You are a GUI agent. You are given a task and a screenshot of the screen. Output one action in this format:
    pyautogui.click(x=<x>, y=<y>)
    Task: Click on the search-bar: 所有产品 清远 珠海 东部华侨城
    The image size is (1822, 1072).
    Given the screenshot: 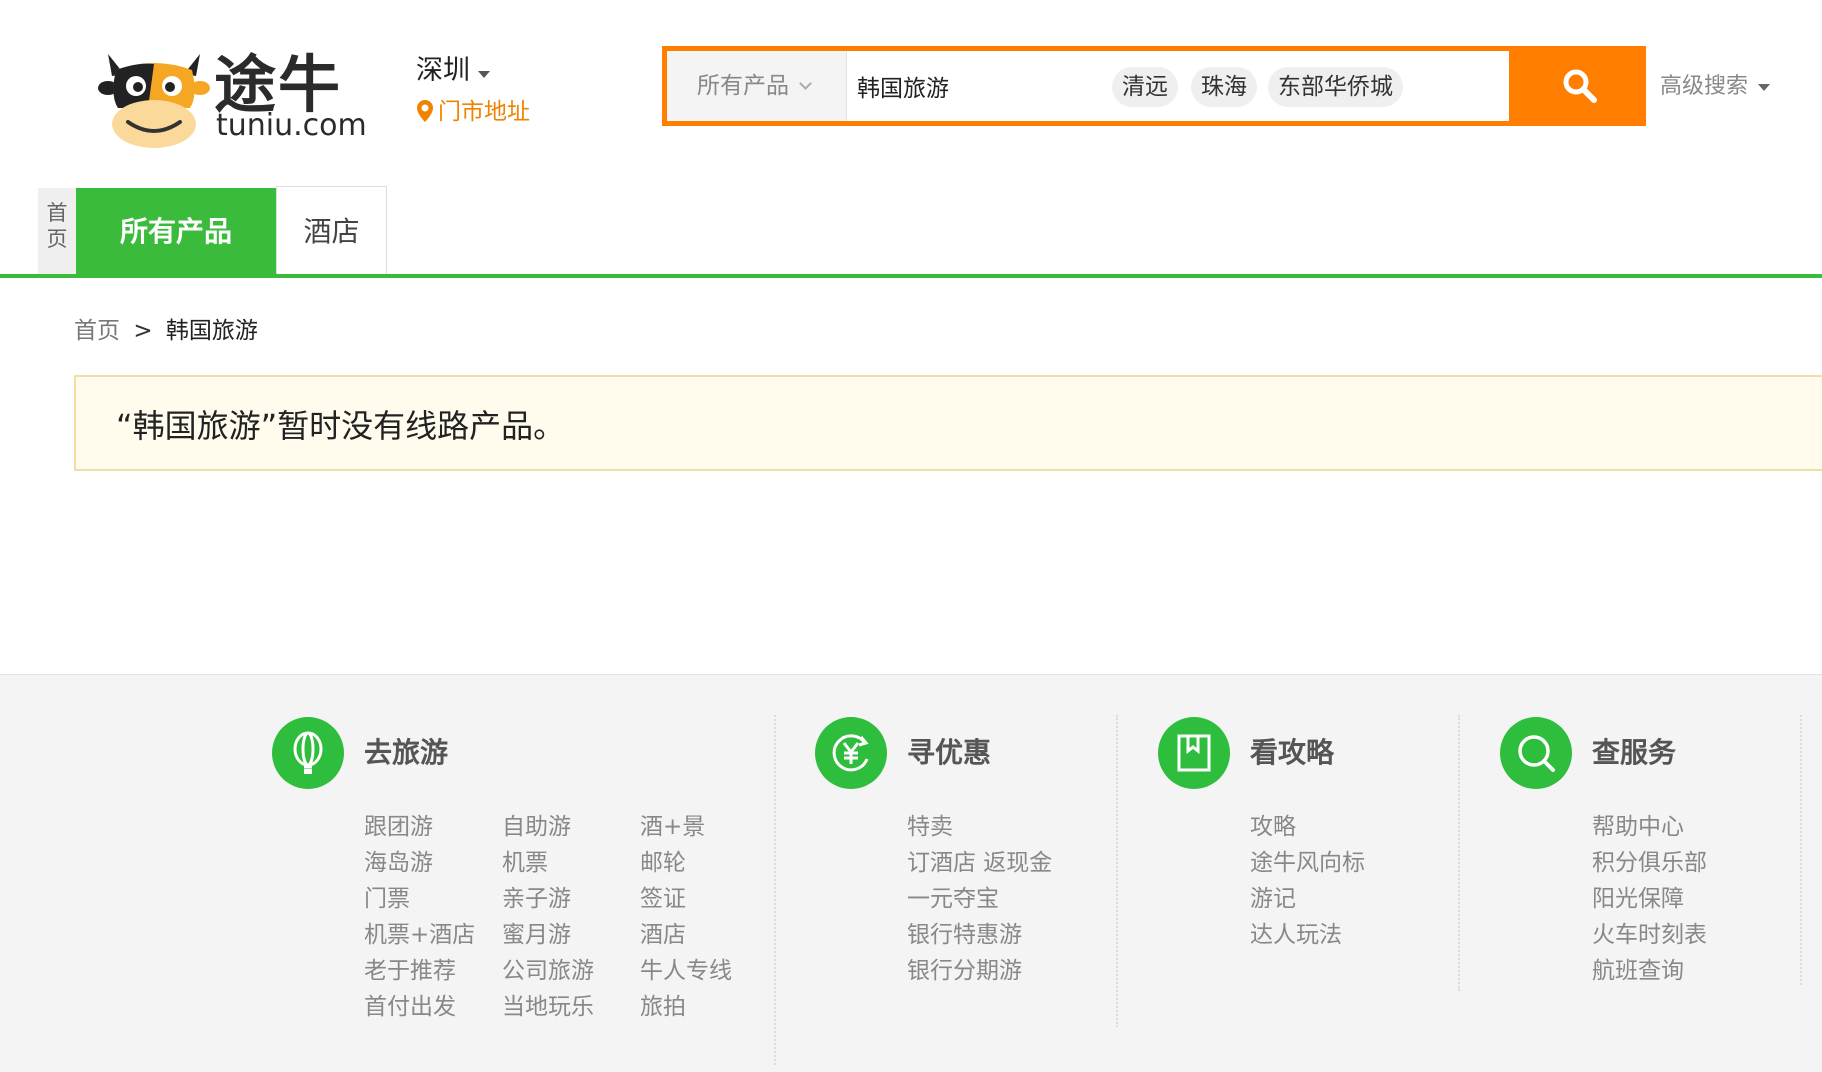 What is the action you would take?
    pyautogui.click(x=1154, y=86)
    